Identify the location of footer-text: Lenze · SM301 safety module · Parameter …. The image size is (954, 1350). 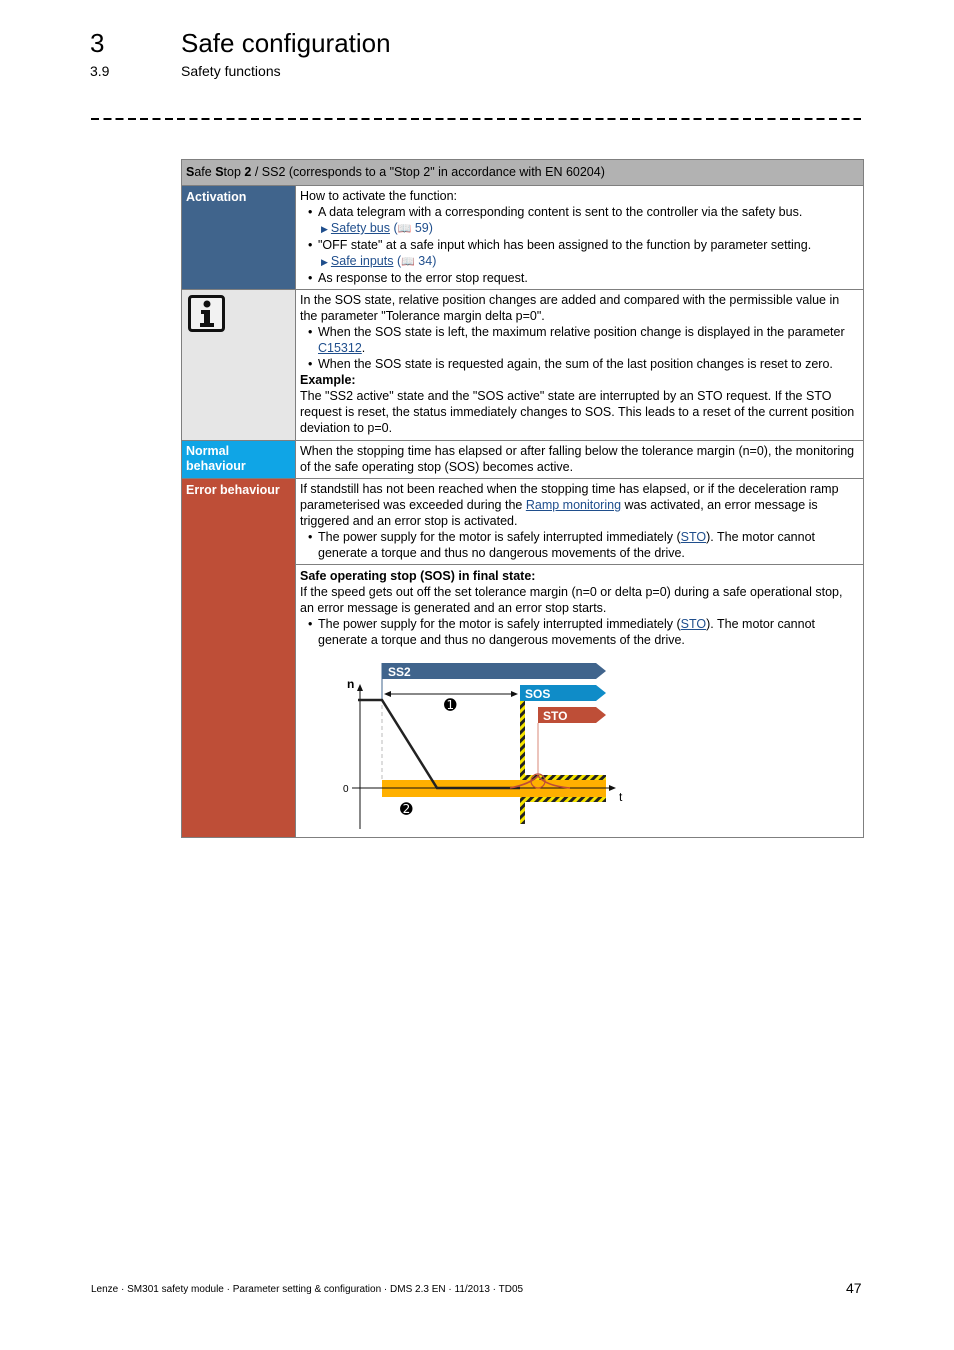
(307, 1289).